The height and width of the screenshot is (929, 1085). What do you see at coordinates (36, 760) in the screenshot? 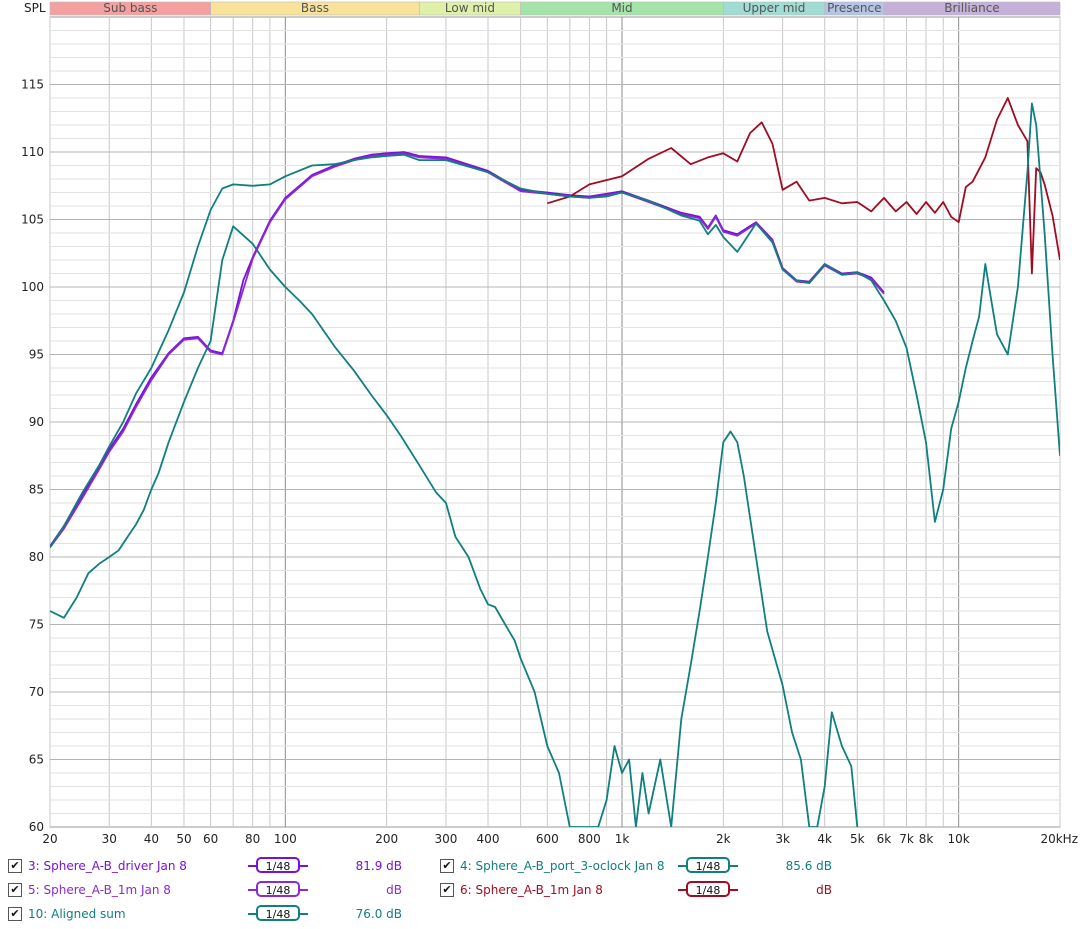
I see `y-tick-label: 65` at bounding box center [36, 760].